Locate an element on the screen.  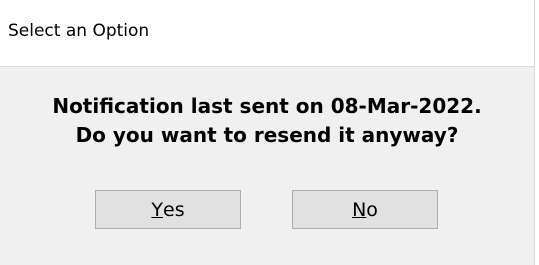
window-title: Select an Option is located at coordinates (79, 31).